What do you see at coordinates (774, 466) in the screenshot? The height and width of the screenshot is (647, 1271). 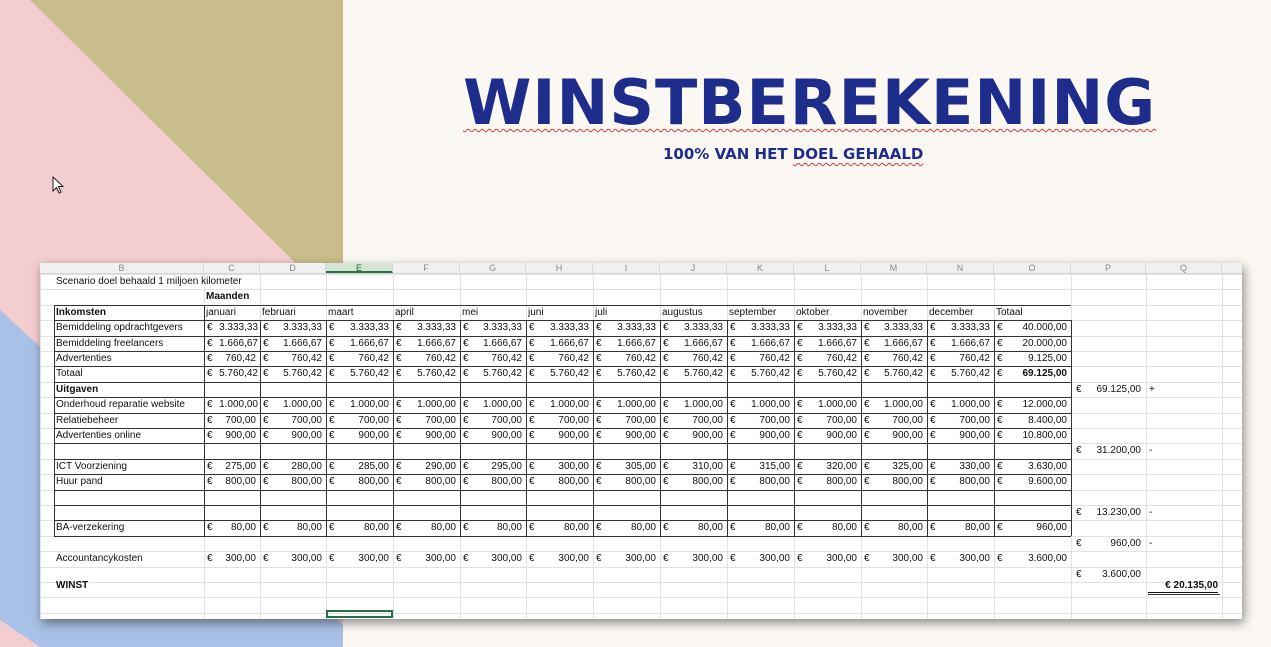 I see `cell-value: 315,00` at bounding box center [774, 466].